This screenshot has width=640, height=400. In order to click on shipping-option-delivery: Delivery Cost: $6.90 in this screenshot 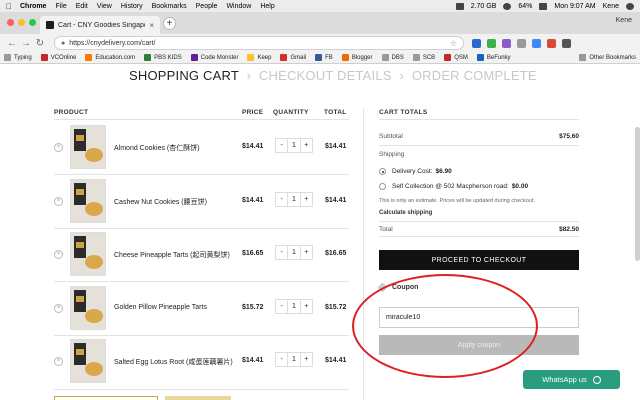, I will do `click(415, 171)`.